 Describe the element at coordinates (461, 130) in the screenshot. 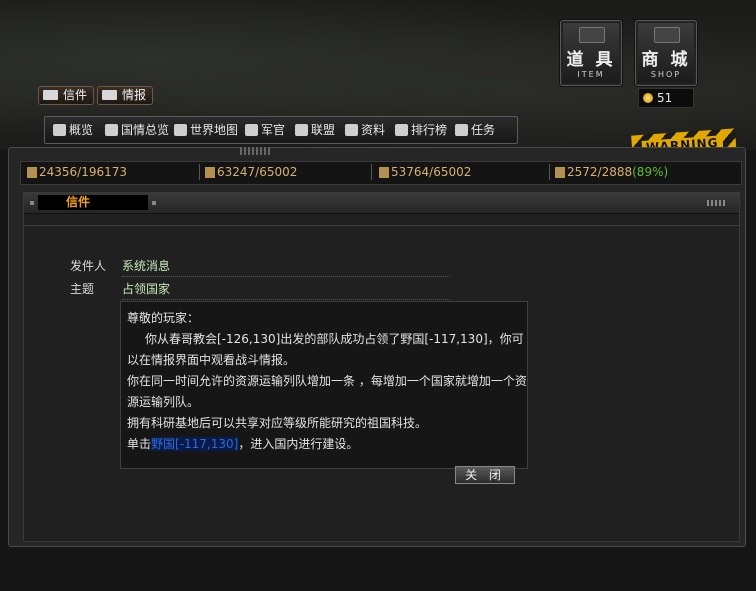

I see `star-icon` at that location.